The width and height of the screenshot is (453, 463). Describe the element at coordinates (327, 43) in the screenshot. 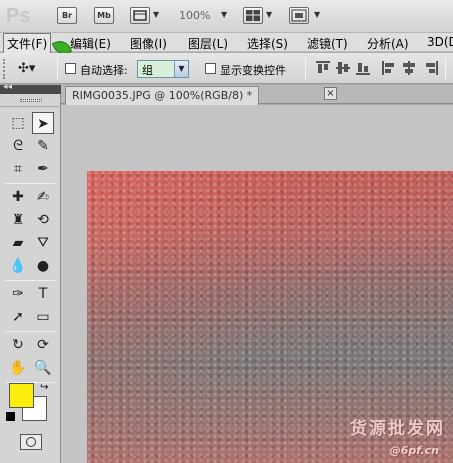

I see `menu-filter: 滤镜(T)` at that location.